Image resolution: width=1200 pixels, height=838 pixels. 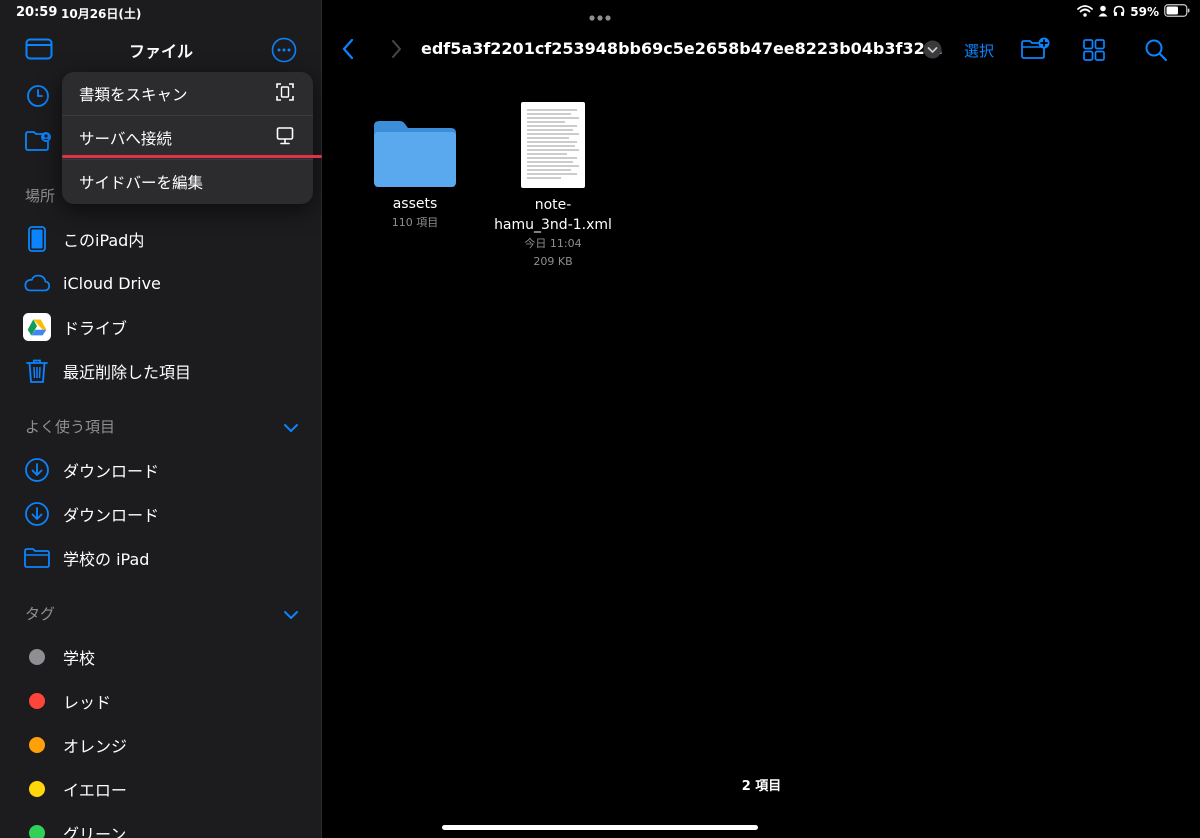 I want to click on file-name-line2: hamu_3nd-1.xml, so click(x=553, y=225).